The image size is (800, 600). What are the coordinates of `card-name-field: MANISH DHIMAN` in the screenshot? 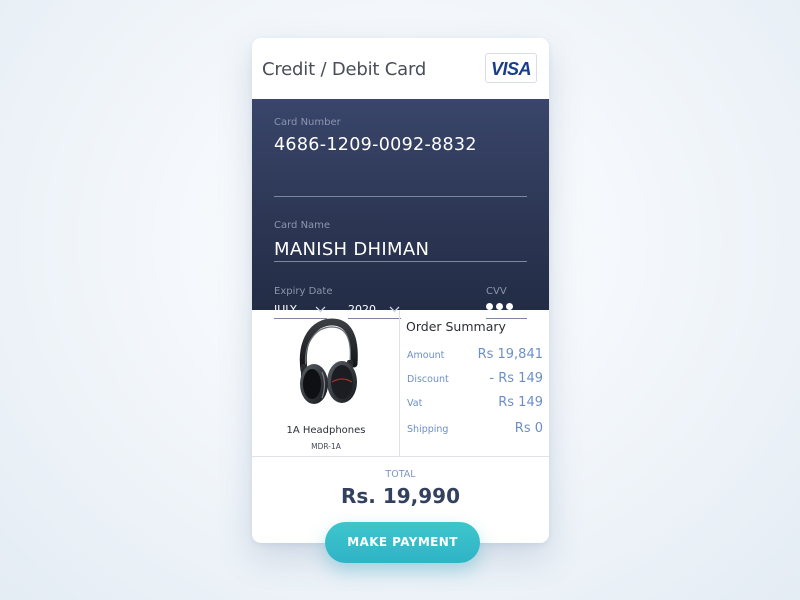 It's located at (351, 249).